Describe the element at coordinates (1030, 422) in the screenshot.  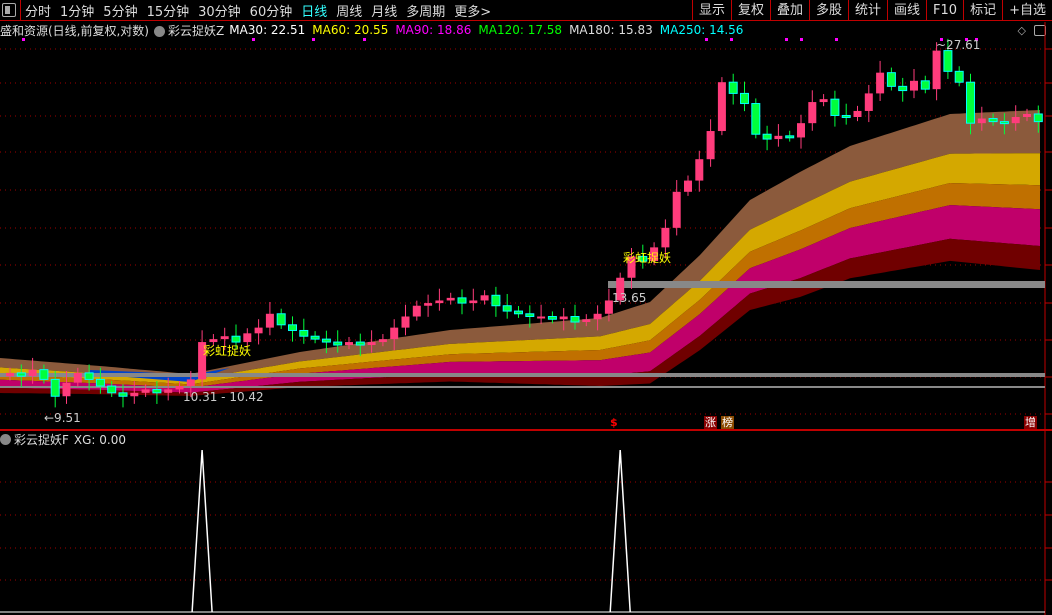
I see `marker-zeng: 增` at that location.